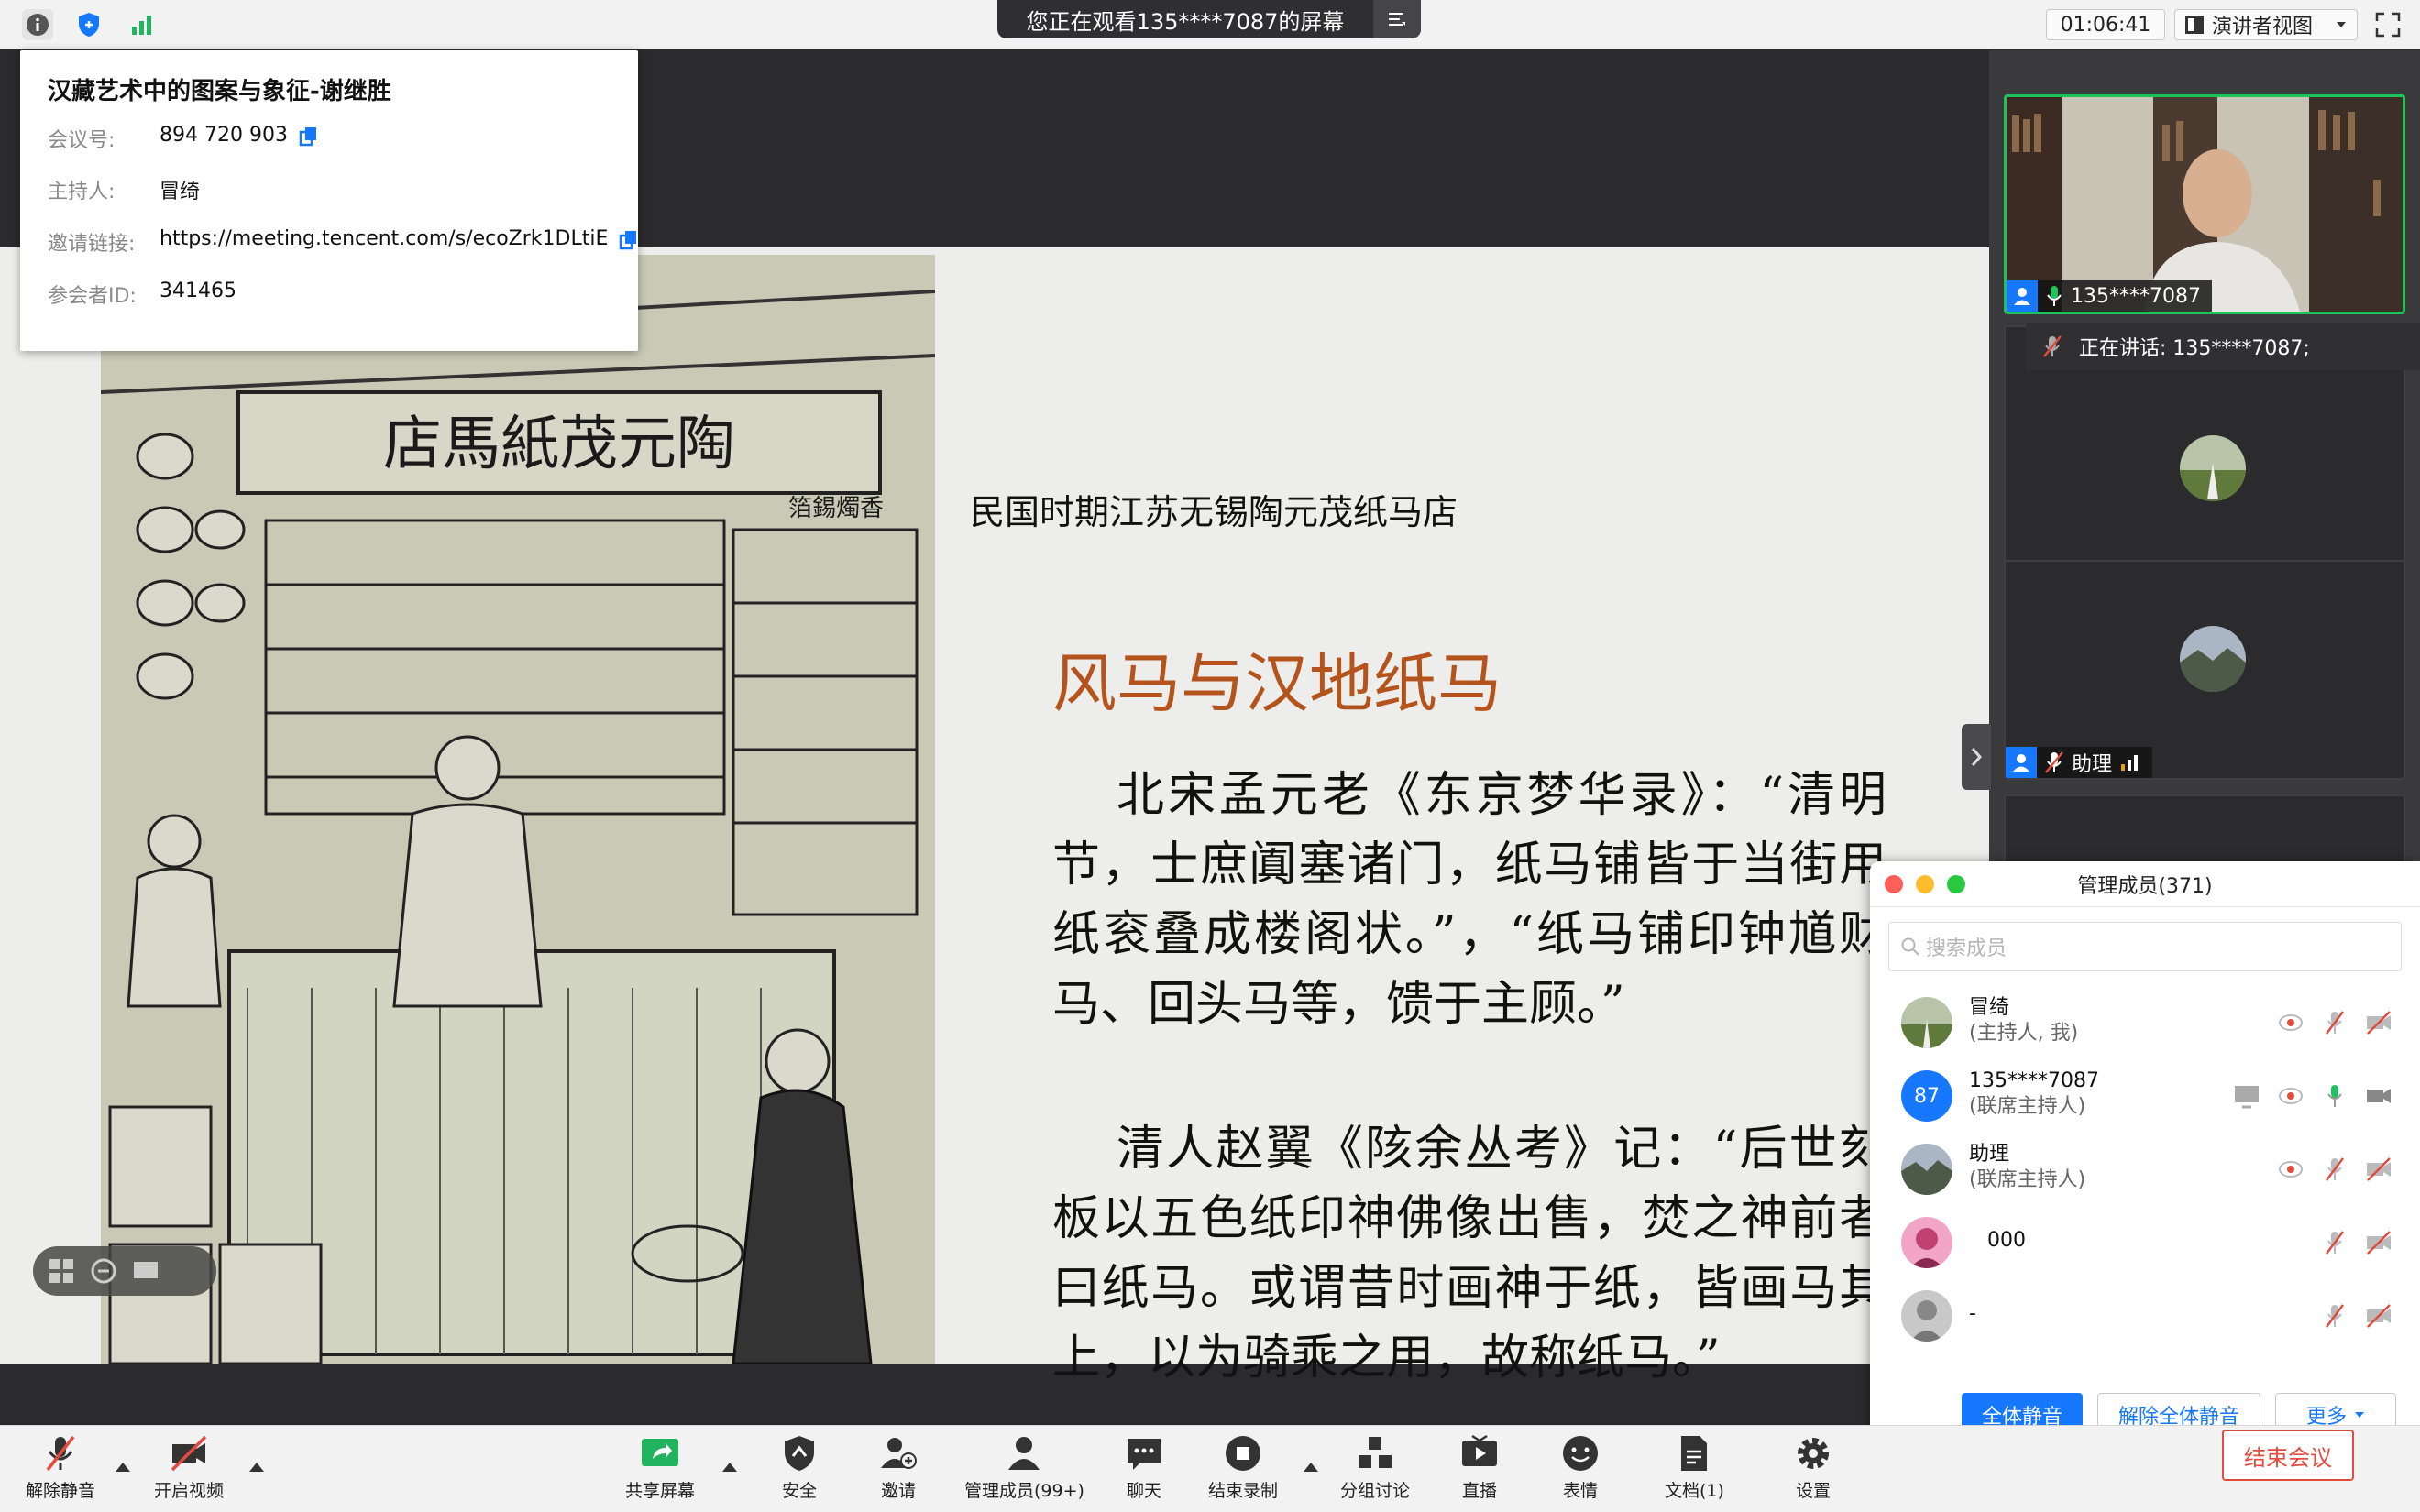  I want to click on annotation-controls, so click(124, 1271).